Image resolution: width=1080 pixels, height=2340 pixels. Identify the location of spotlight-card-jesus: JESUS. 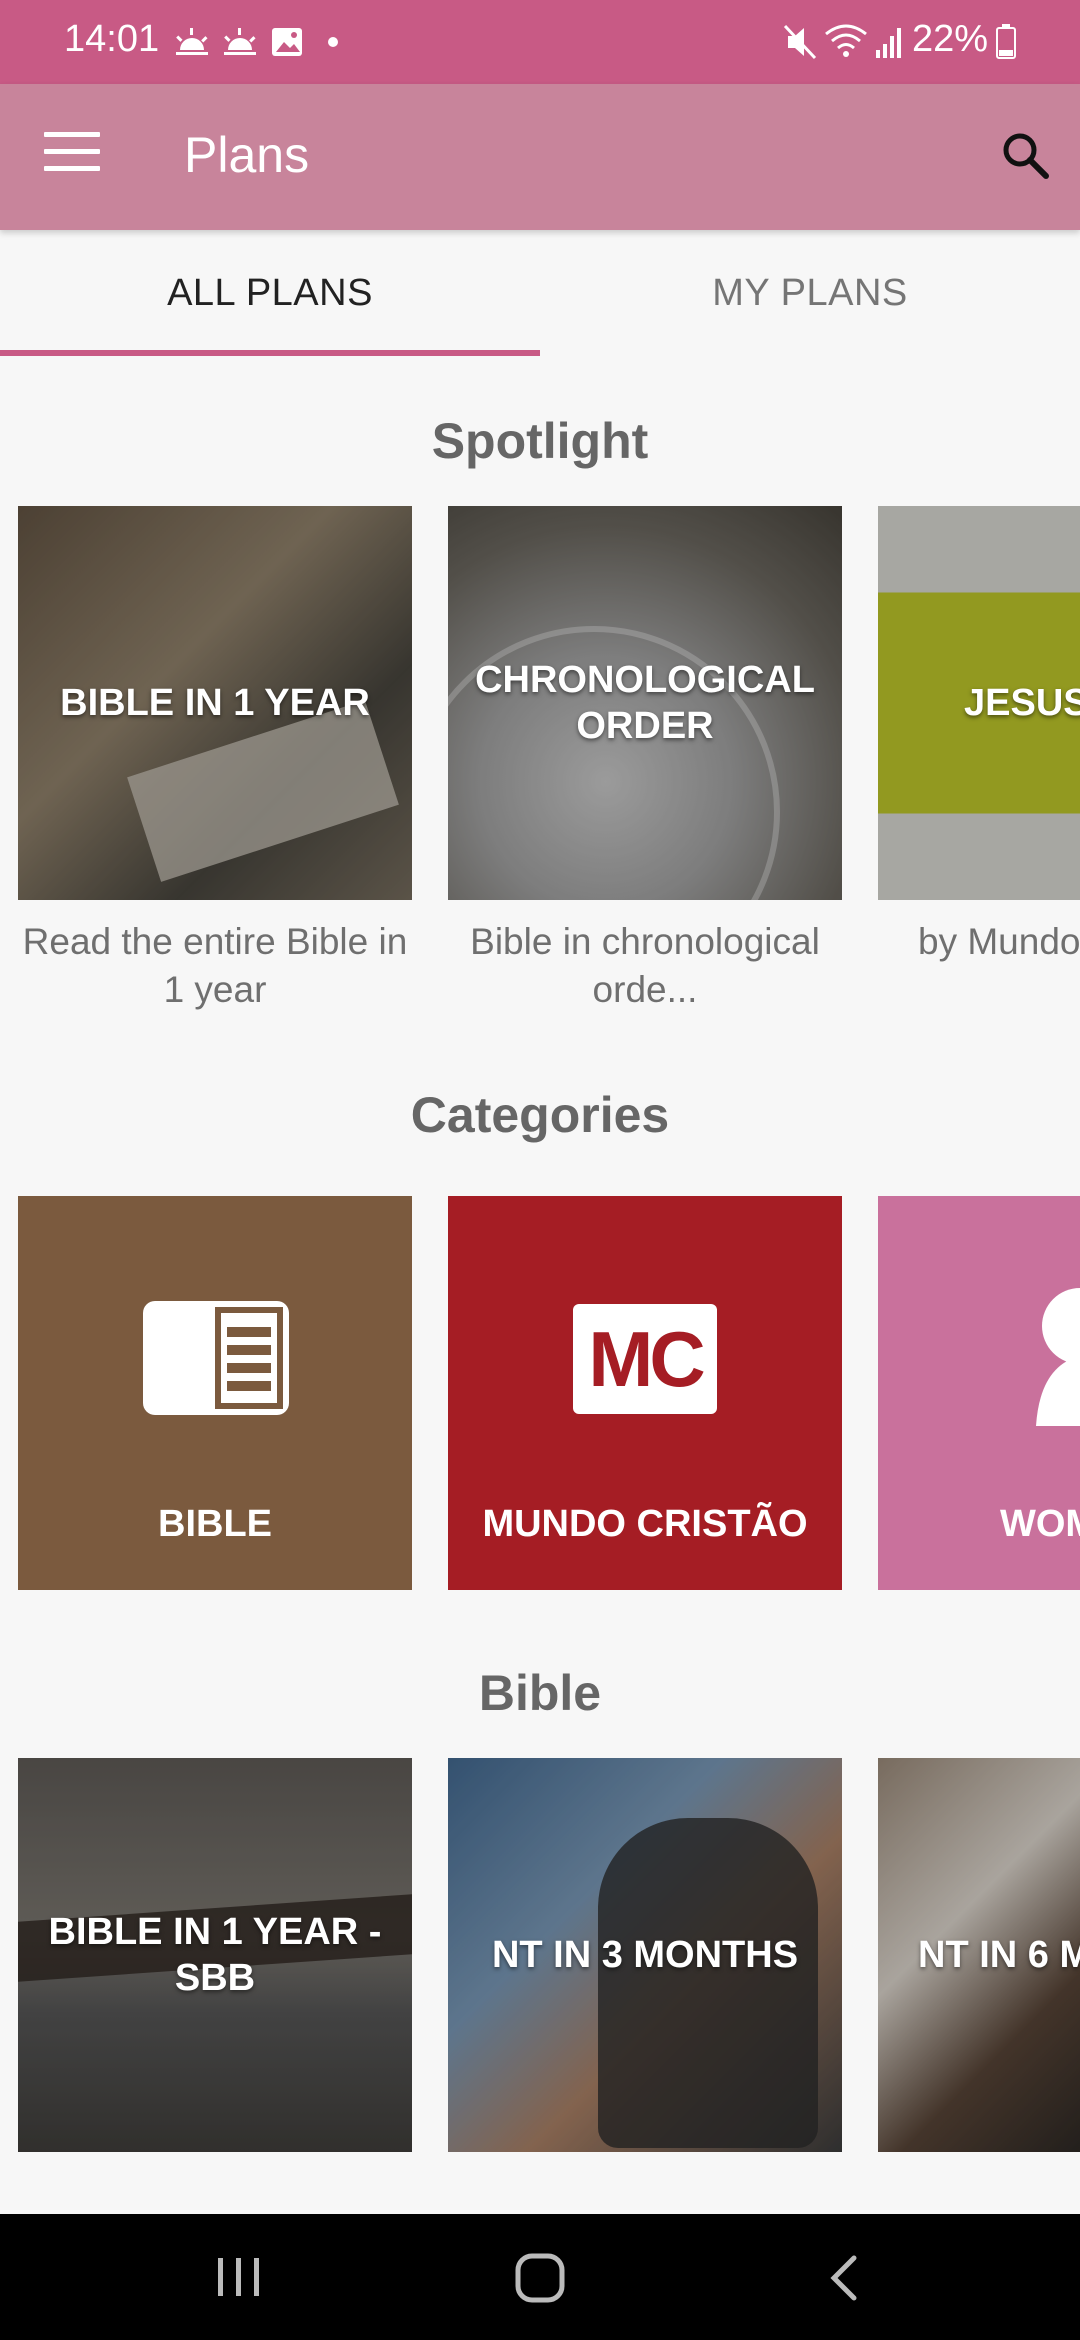
(979, 703).